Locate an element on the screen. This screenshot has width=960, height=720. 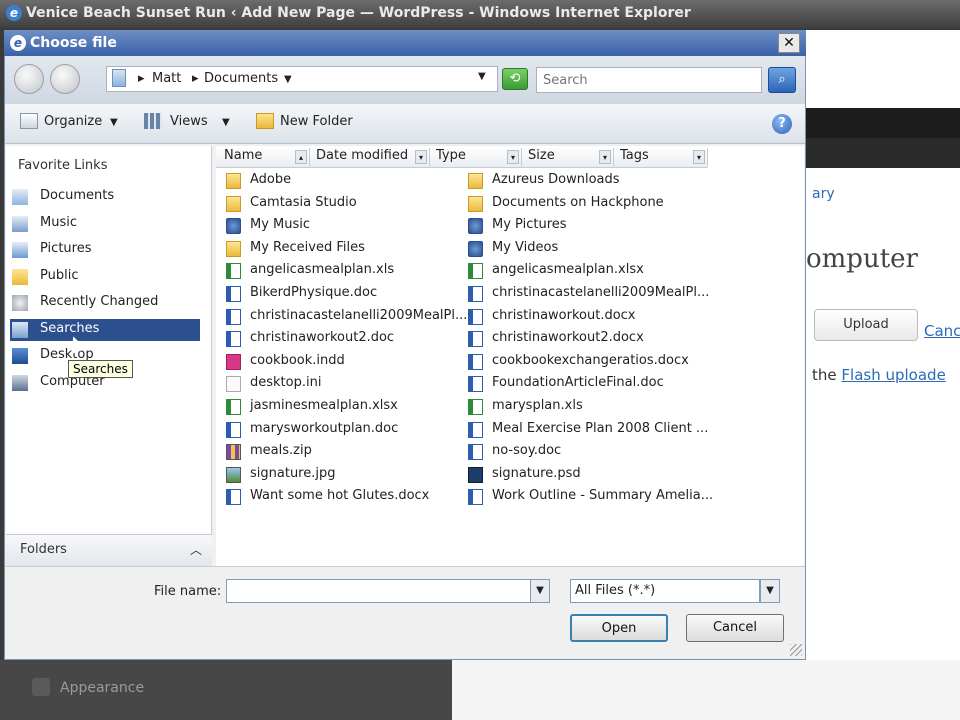
appearance-icon is located at coordinates (41, 687).